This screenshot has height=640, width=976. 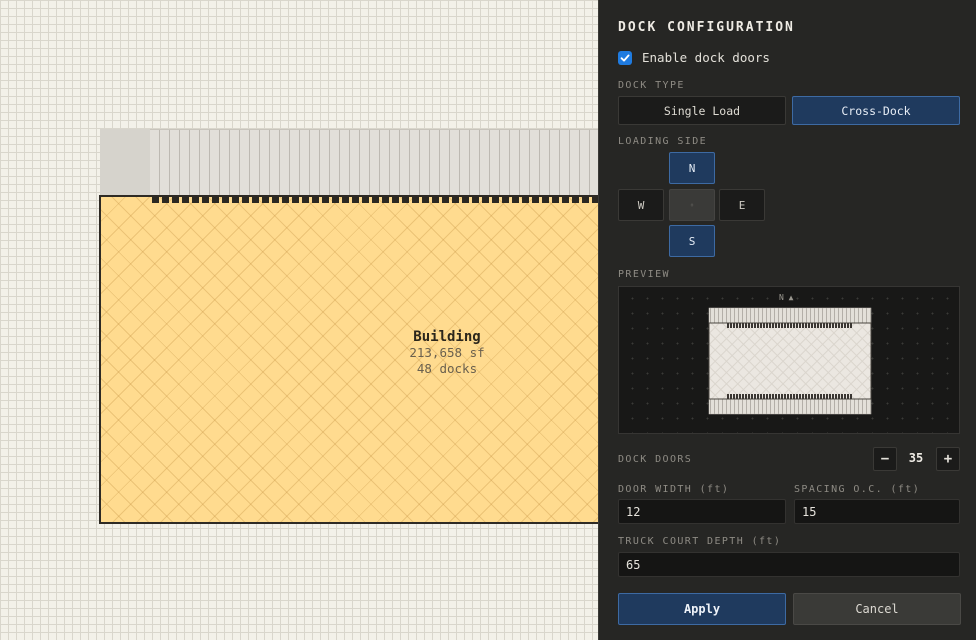 I want to click on apply-button: Apply, so click(x=702, y=609).